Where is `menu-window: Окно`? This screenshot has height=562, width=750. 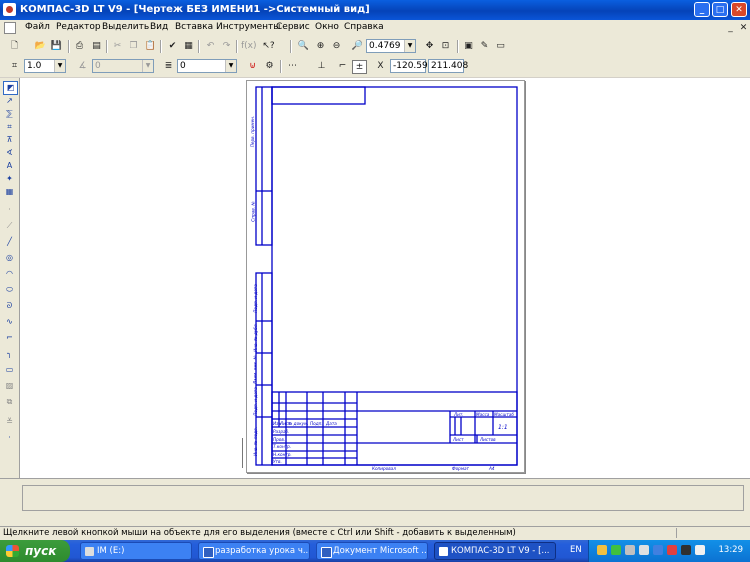
menu-window: Окно is located at coordinates (327, 27).